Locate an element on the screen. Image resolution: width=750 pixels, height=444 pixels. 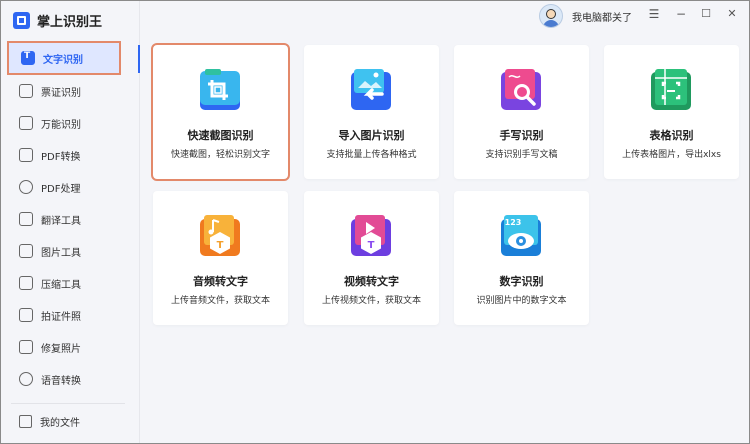
voice-icon is located at coordinates (26, 379).